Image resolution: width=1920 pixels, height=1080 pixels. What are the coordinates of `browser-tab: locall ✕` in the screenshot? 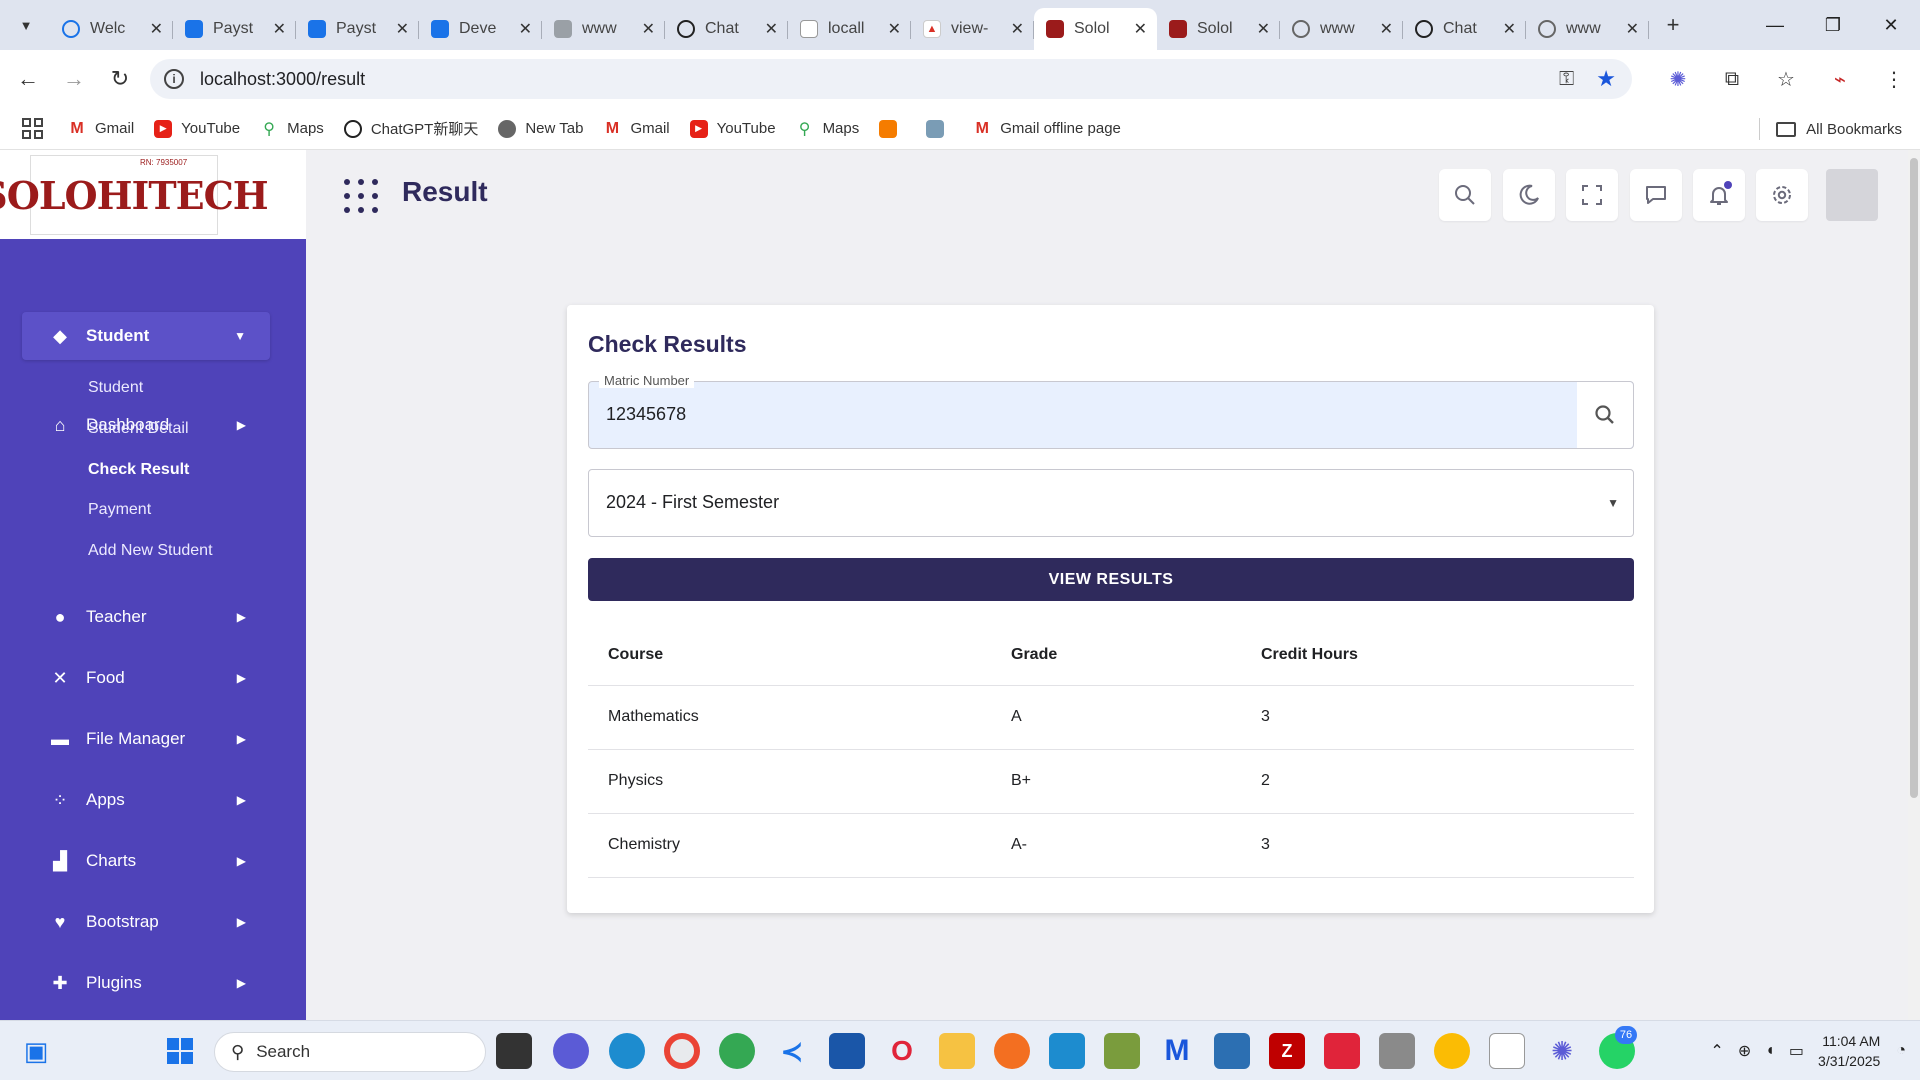 It's located at (849, 29).